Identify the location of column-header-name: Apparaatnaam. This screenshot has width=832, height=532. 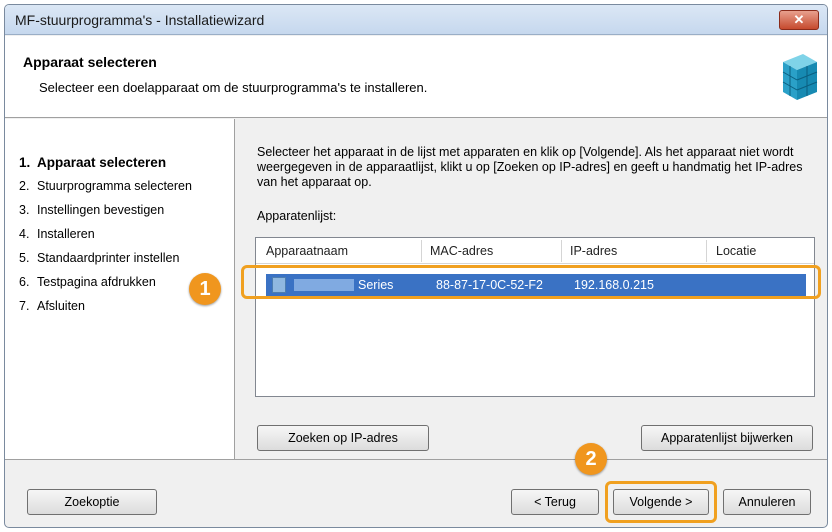
(307, 251).